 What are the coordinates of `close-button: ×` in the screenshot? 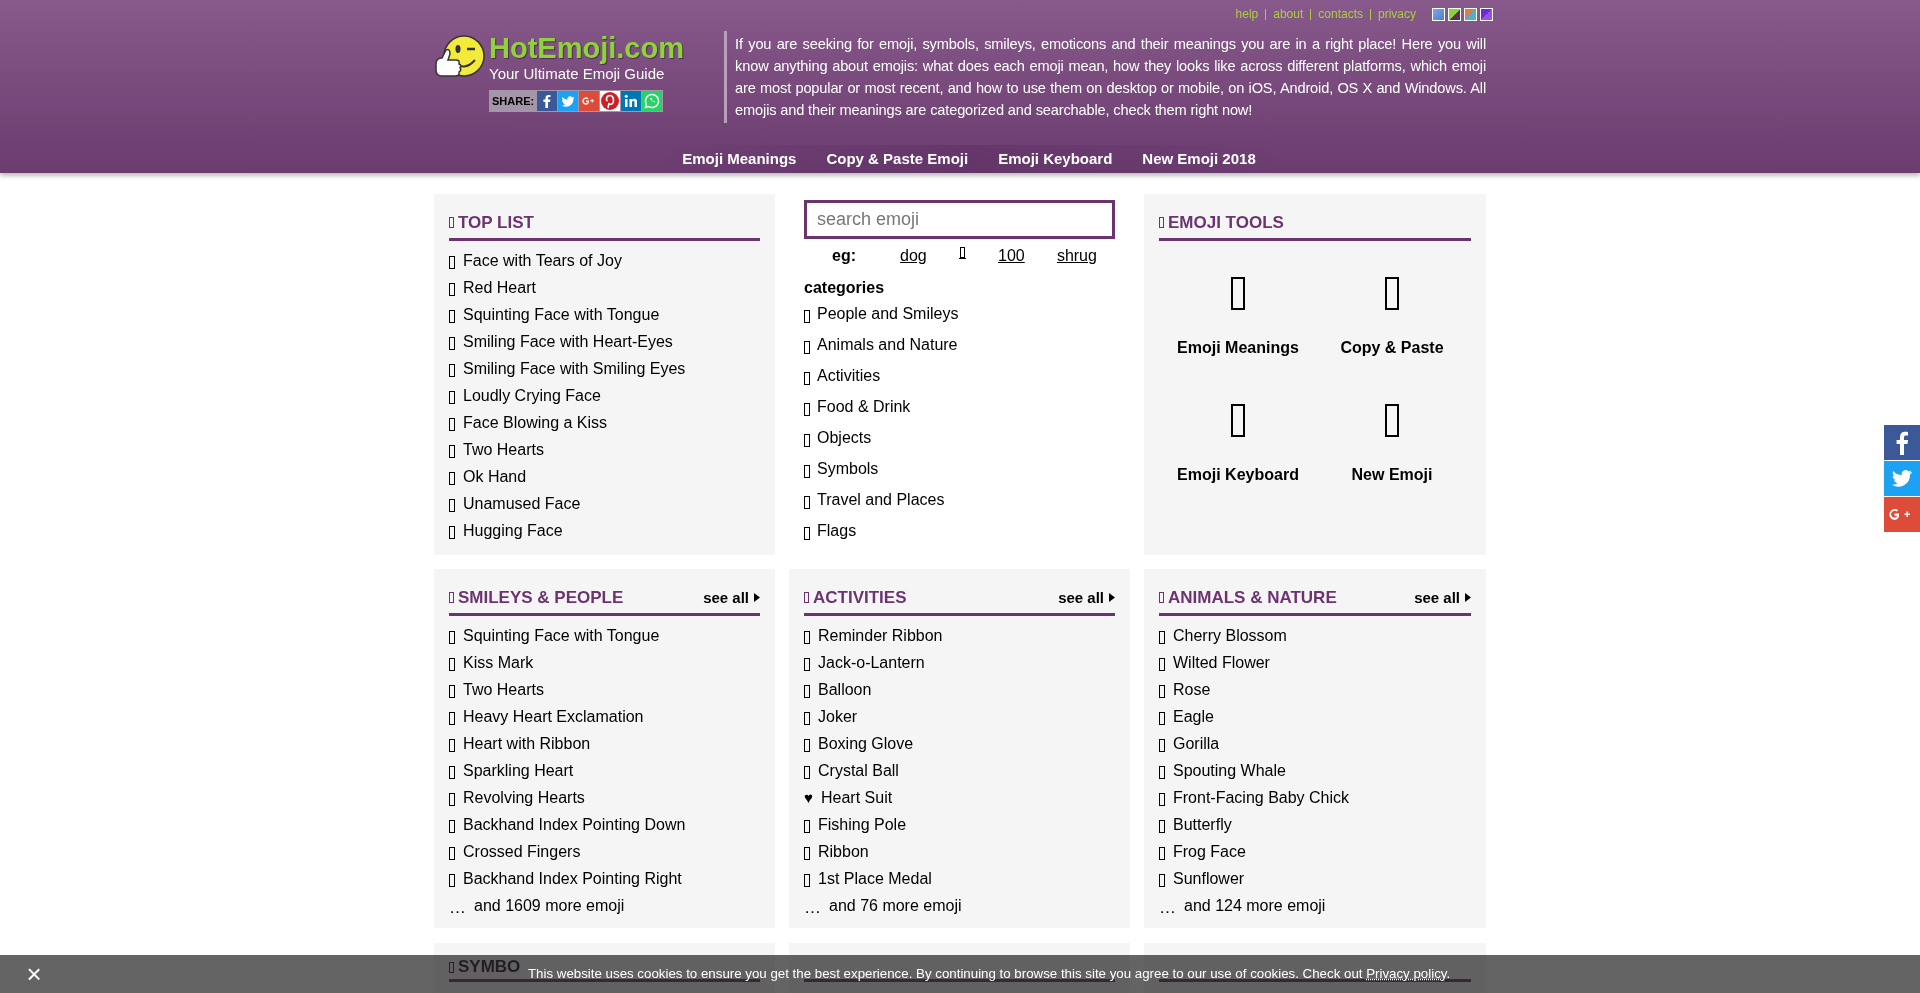 It's located at (34, 974).